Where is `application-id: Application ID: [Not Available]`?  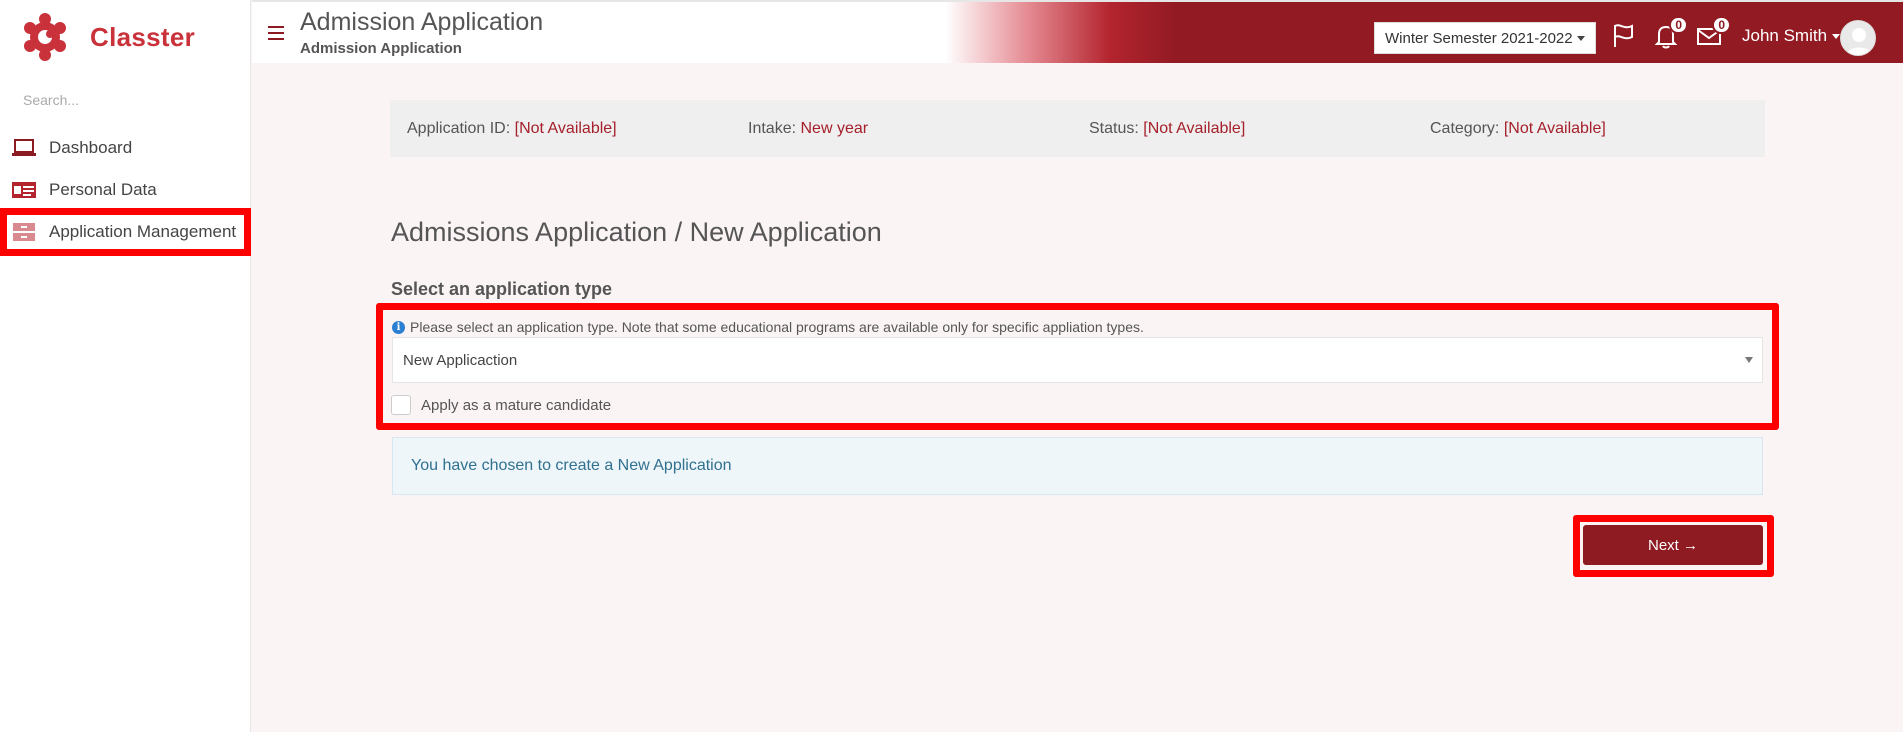
application-id: Application ID: [Not Available] is located at coordinates (512, 128).